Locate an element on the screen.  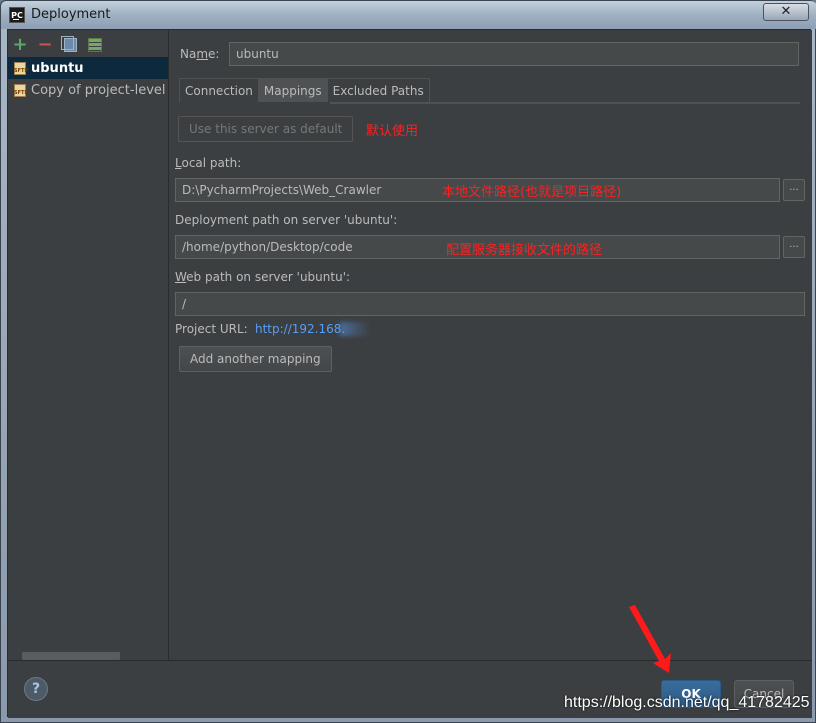
annotation-local: 本地文件路径(也就是项目路径) is located at coordinates (532, 192).